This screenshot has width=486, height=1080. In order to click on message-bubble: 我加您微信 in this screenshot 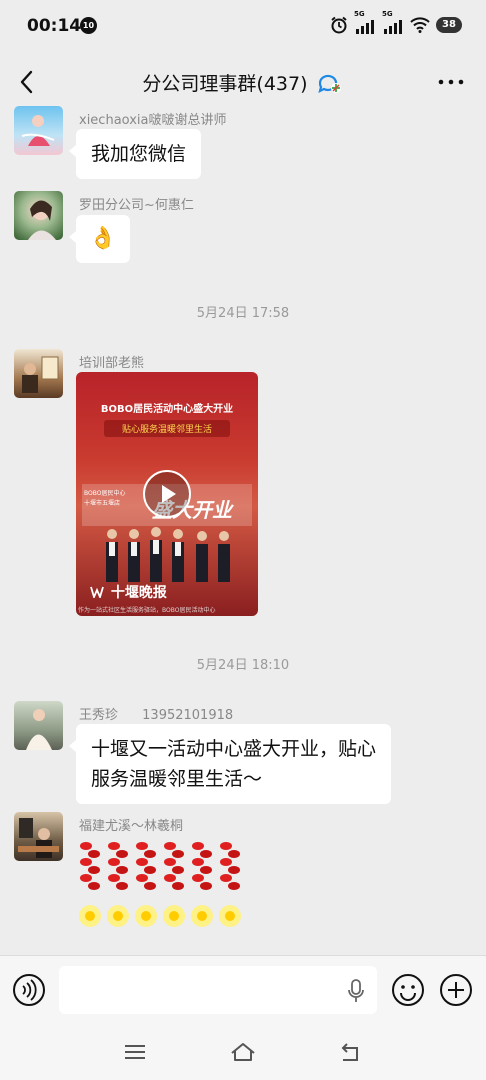, I will do `click(135, 154)`.